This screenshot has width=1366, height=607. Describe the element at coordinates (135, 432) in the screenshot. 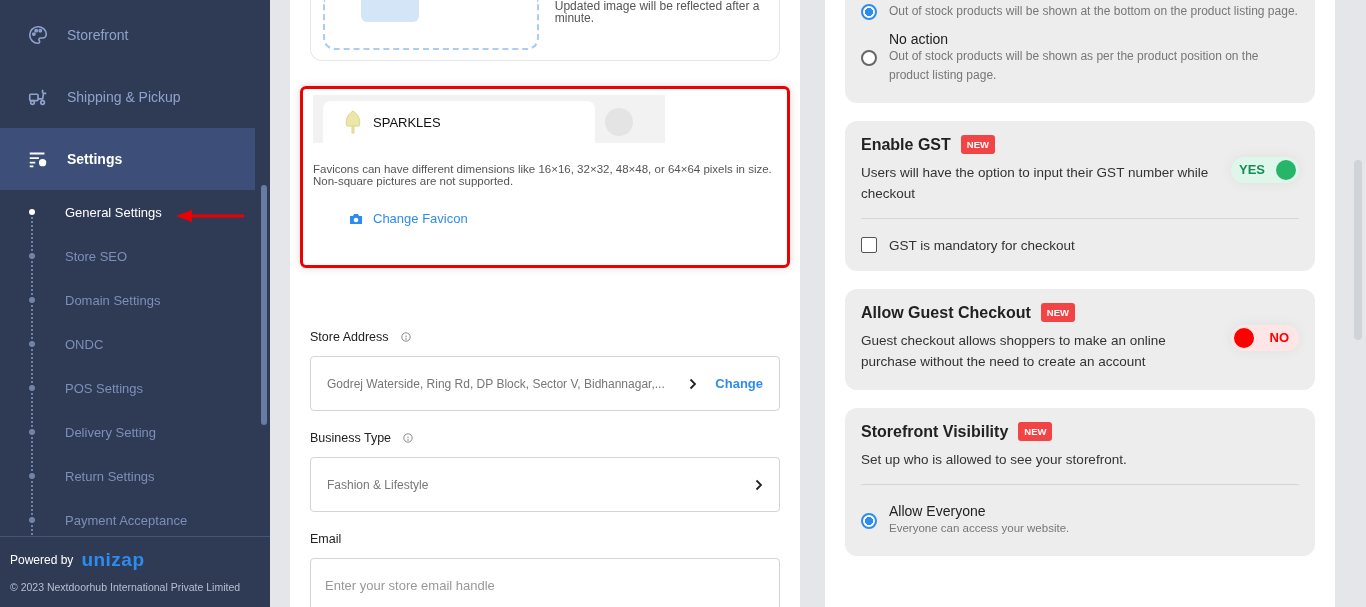

I see `sidebar-subitem: Delivery Setting` at that location.